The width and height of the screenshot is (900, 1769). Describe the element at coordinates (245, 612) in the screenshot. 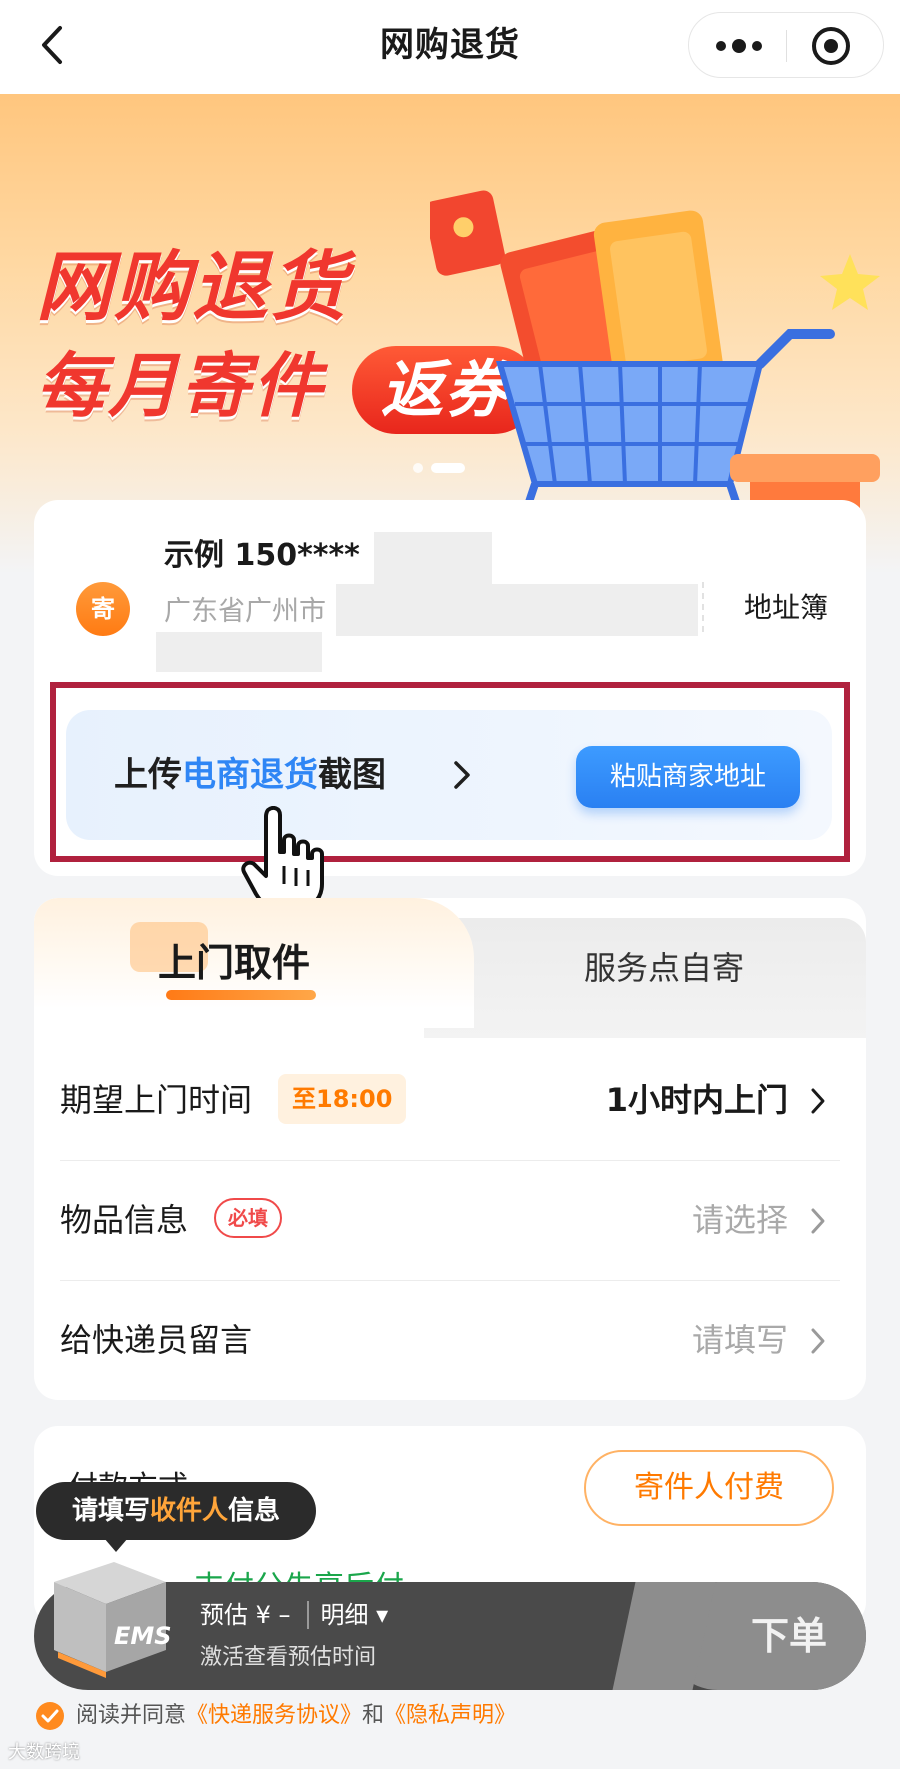

I see `sender-address: 广东省广州市` at that location.